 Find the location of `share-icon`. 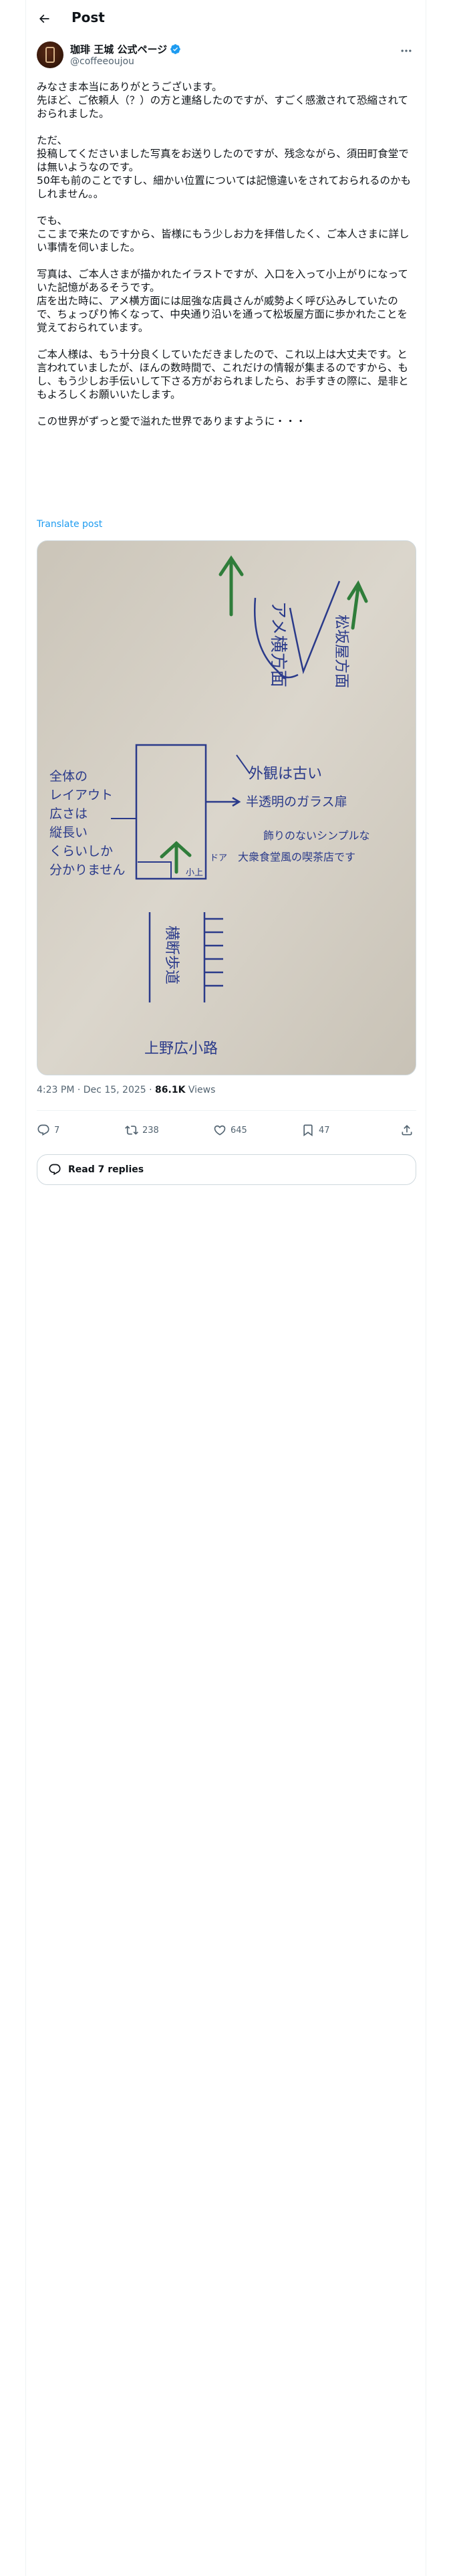

share-icon is located at coordinates (407, 1130).